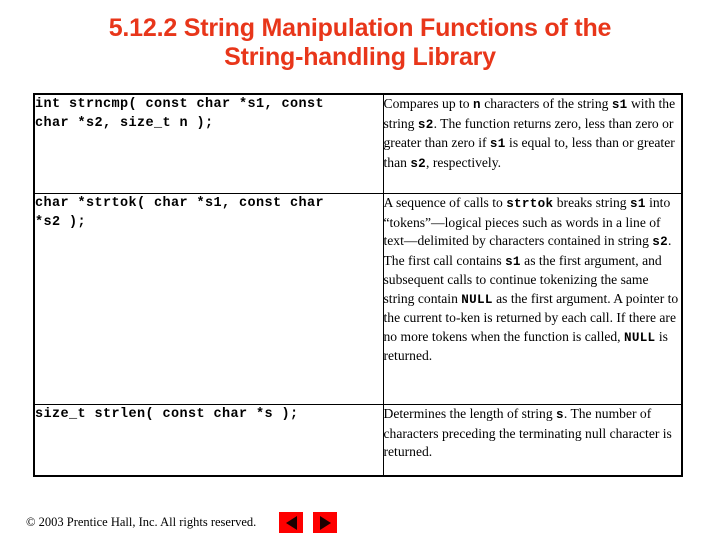 The image size is (720, 540). Describe the element at coordinates (360, 57) in the screenshot. I see `page-title-line-2: String-handling Library` at that location.